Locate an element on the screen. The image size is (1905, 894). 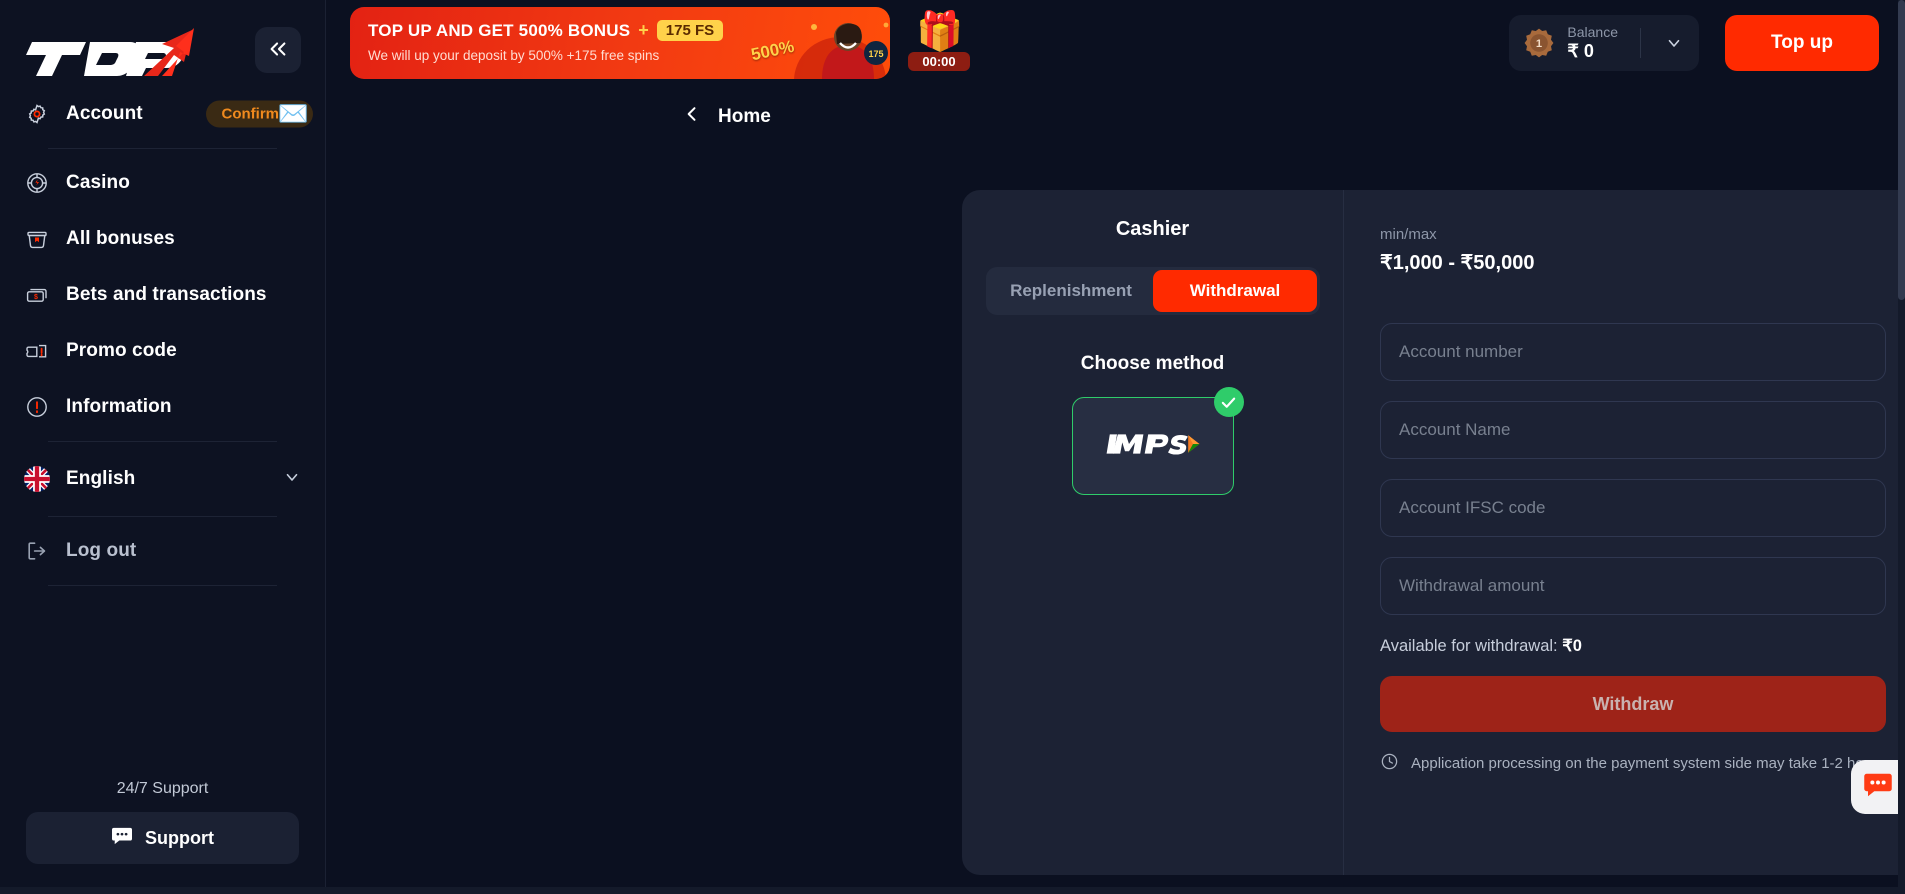
available-value: ₹0 is located at coordinates (1572, 646).